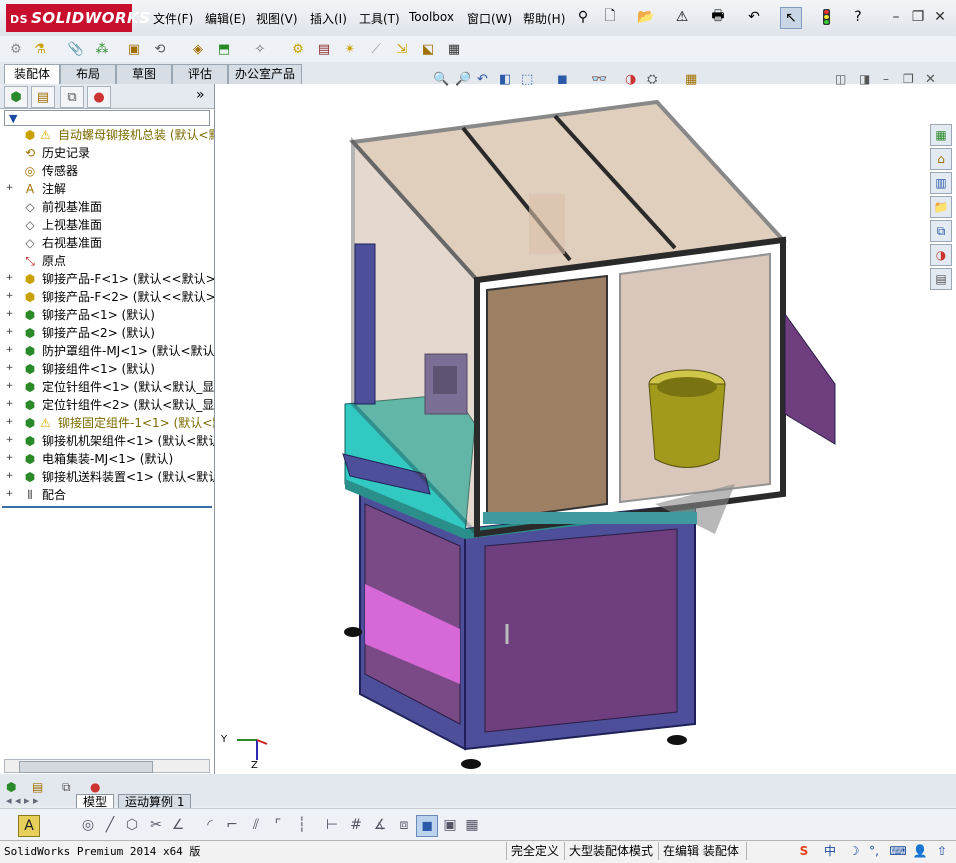 The image size is (956, 863). I want to click on tree-item: + ⫴ 配合, so click(107, 495).